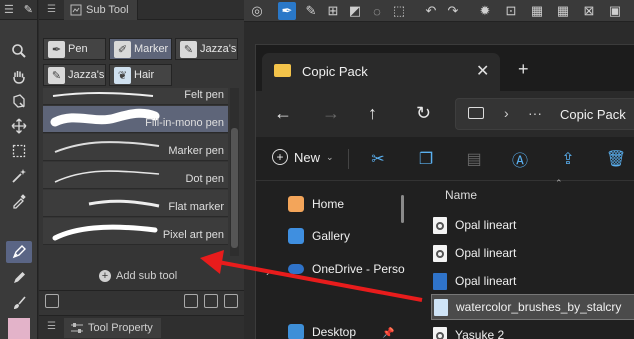 Image resolution: width=634 pixels, height=339 pixels. I want to click on address-bar: › ··· Copic Pack, so click(544, 114).